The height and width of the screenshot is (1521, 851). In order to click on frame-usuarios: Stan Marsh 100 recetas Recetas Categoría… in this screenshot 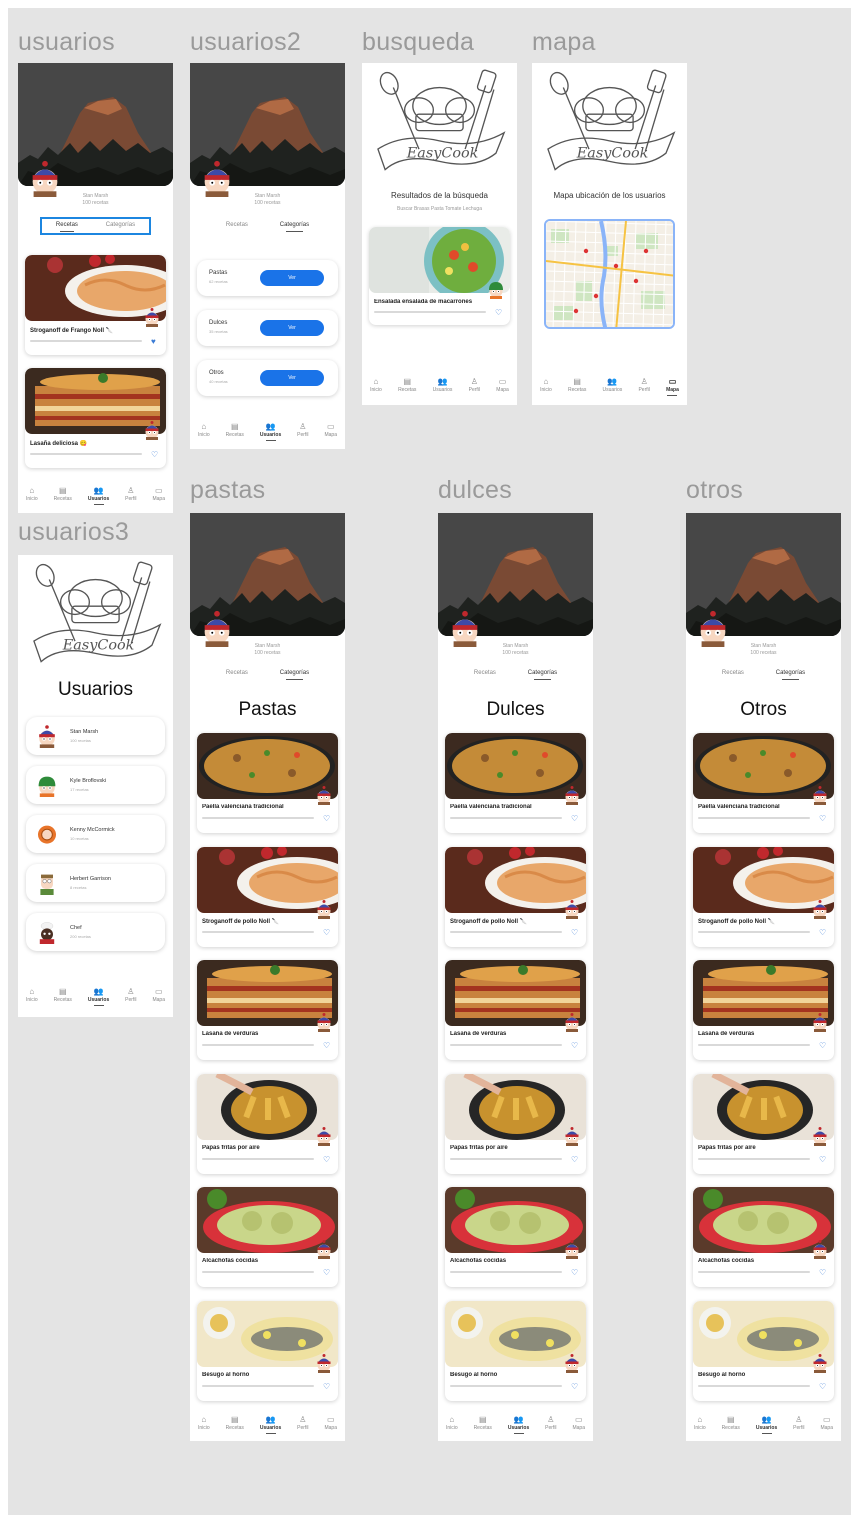, I will do `click(95, 288)`.